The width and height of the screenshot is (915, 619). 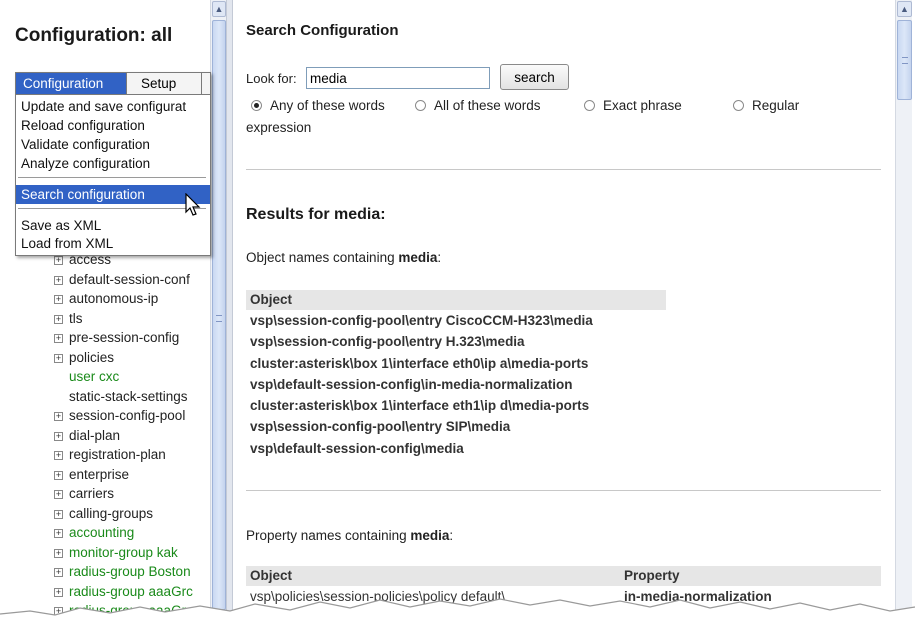 What do you see at coordinates (111, 513) in the screenshot?
I see `tree-node-label: calling-groups` at bounding box center [111, 513].